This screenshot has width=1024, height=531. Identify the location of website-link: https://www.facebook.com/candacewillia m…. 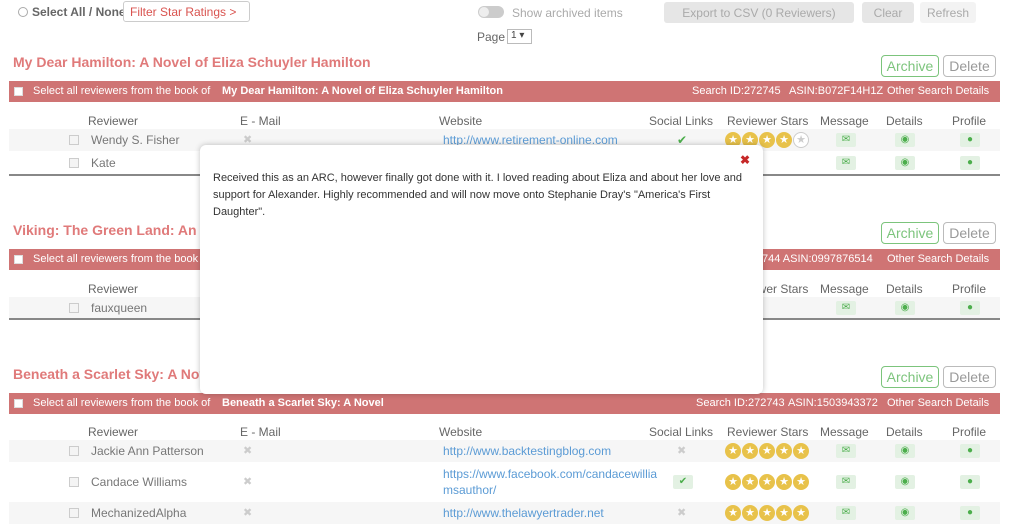
(550, 482).